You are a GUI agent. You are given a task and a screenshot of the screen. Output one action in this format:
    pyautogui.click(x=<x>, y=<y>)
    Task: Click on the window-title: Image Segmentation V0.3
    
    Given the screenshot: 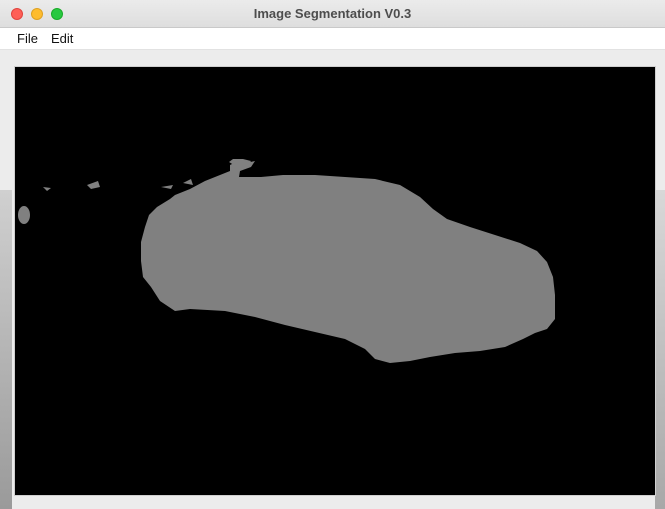 What is the action you would take?
    pyautogui.click(x=332, y=13)
    